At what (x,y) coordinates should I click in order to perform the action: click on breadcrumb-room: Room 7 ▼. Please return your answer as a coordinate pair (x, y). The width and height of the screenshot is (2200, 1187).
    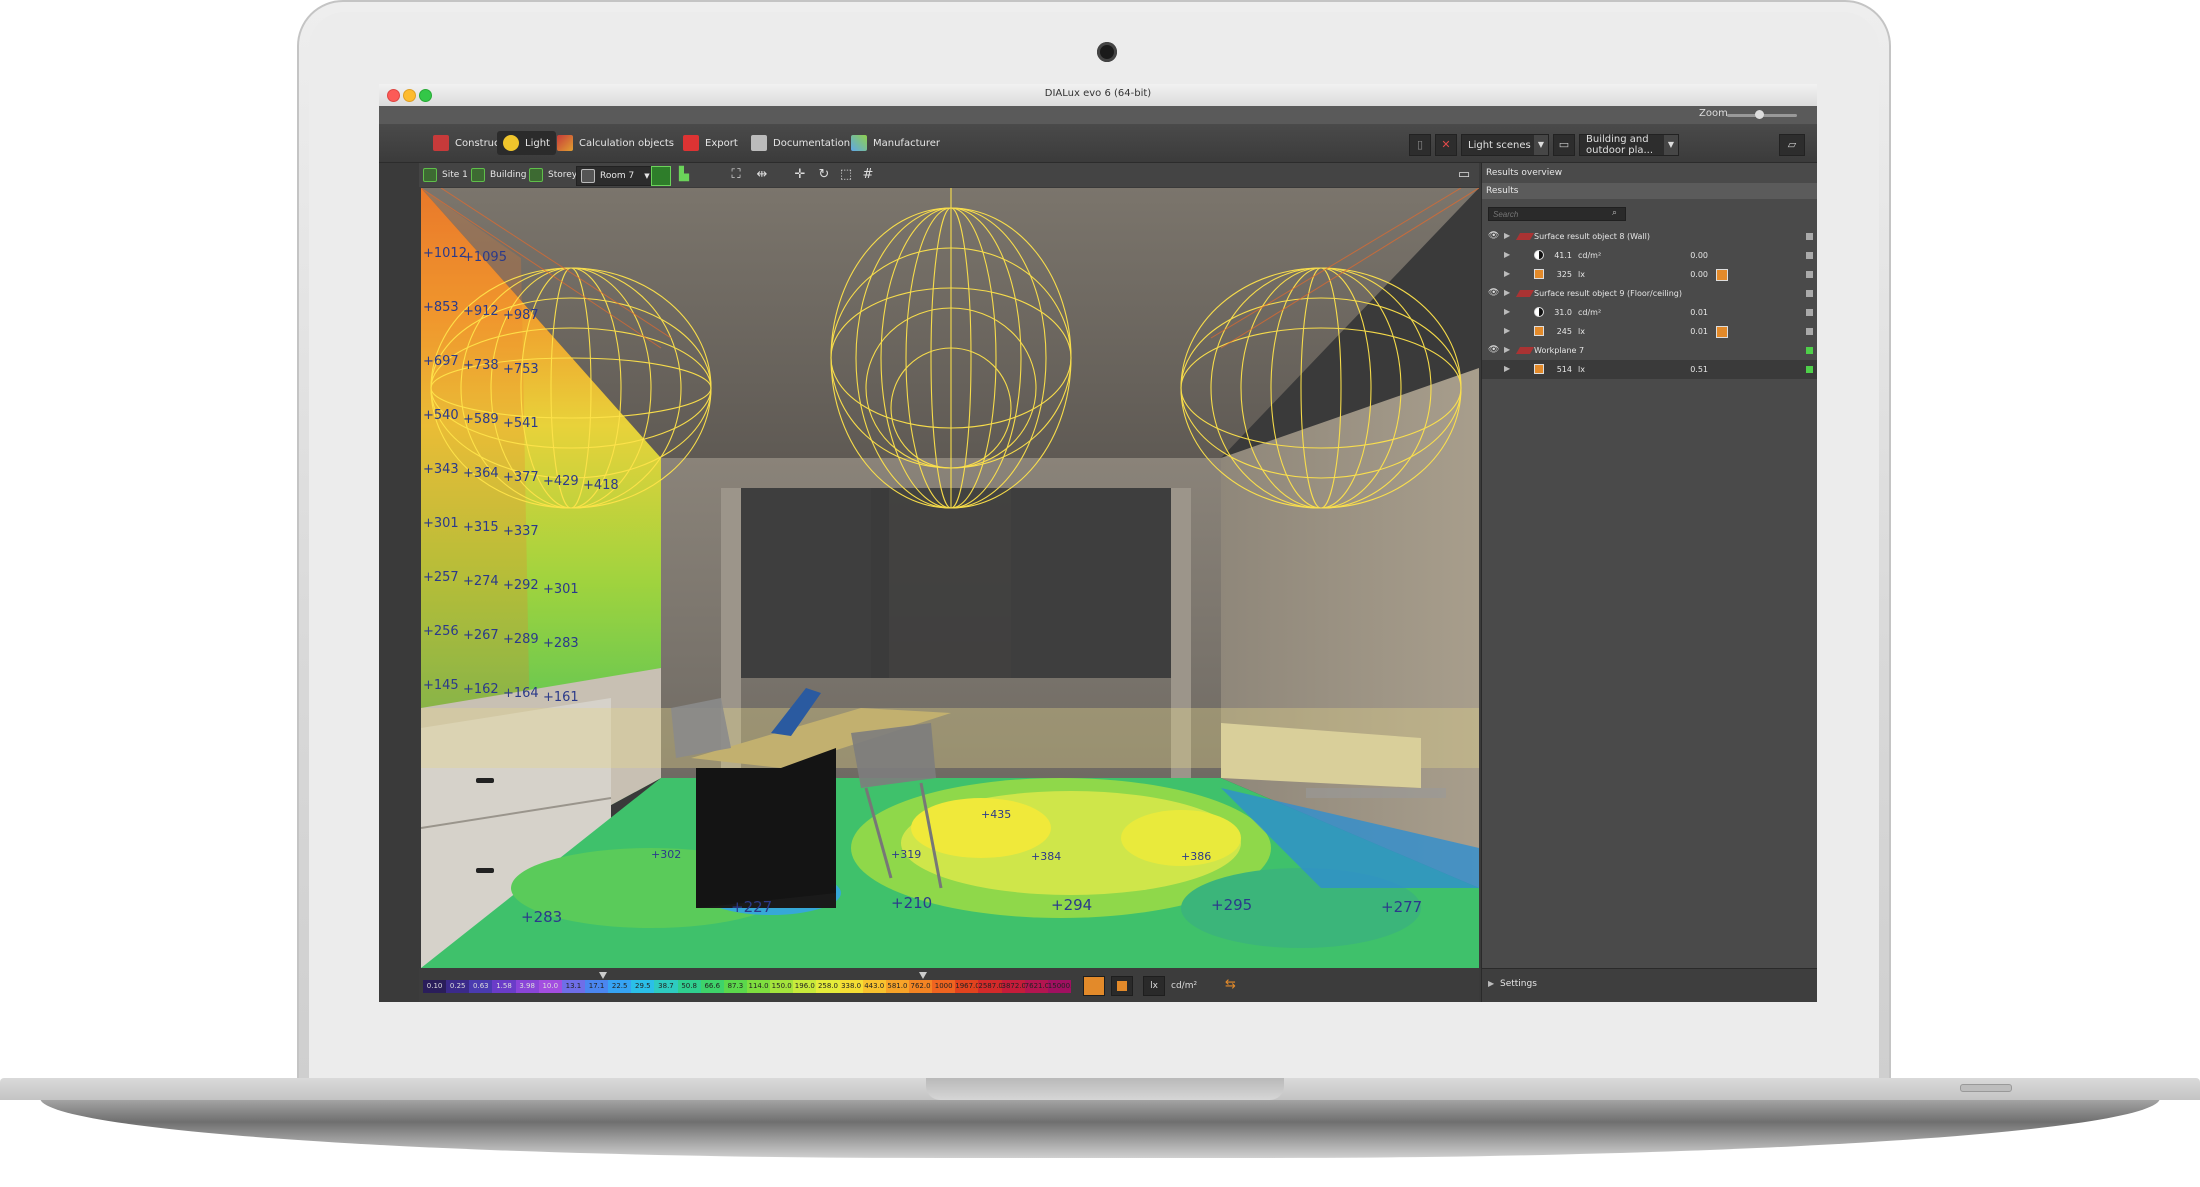
    Looking at the image, I should click on (615, 176).